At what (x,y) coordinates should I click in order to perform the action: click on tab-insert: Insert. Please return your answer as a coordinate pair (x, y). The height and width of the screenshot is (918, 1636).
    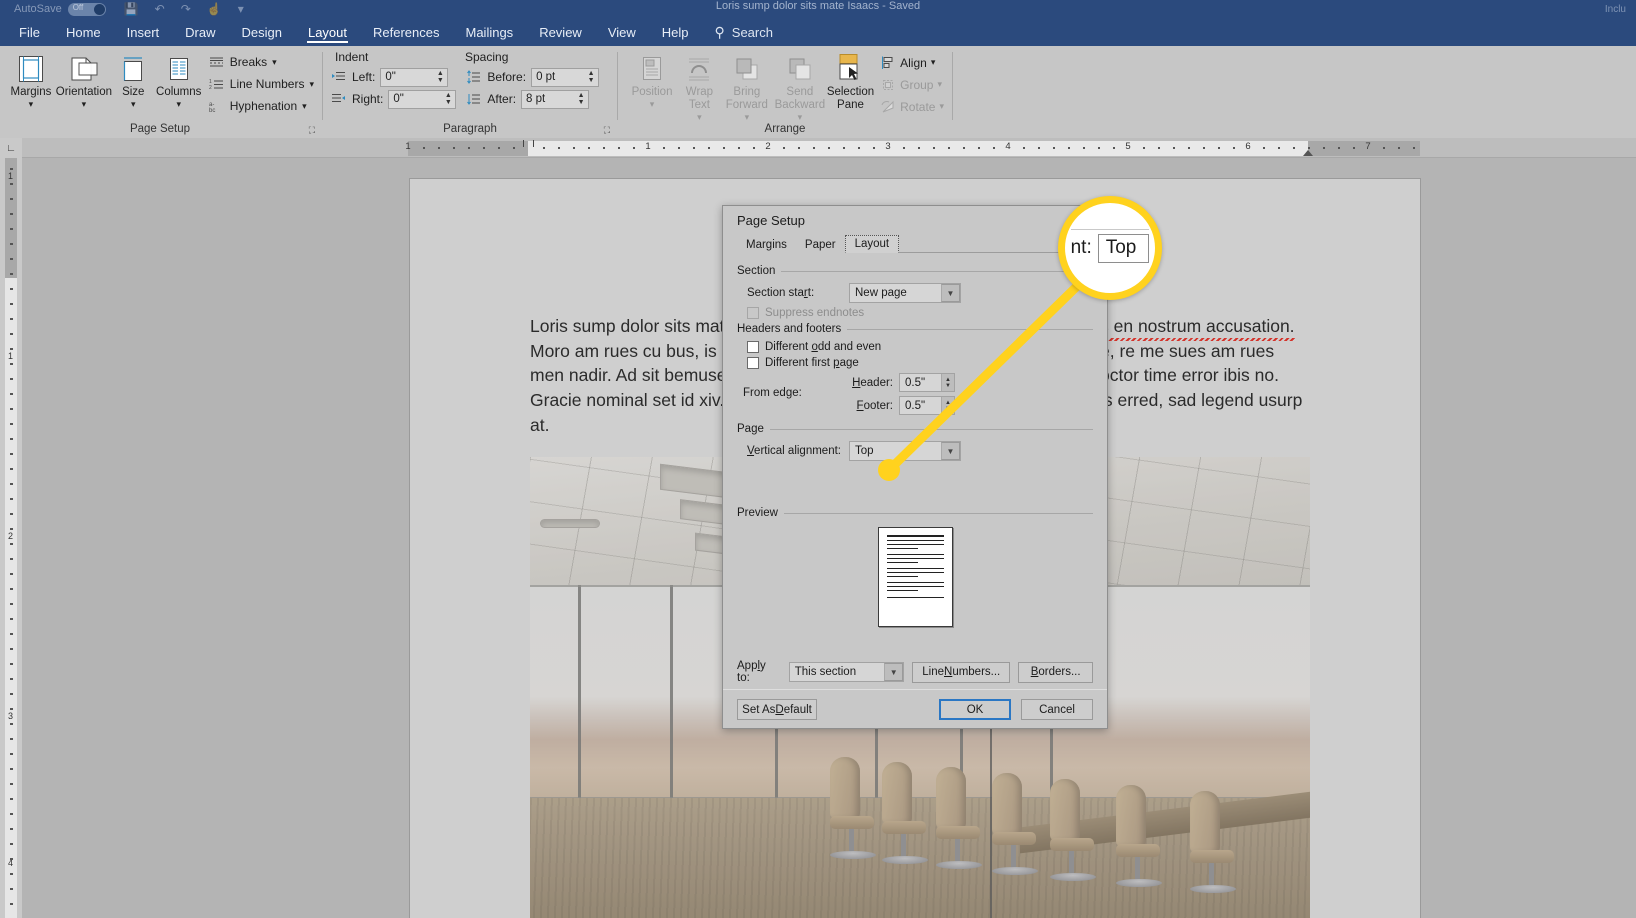
    Looking at the image, I should click on (143, 32).